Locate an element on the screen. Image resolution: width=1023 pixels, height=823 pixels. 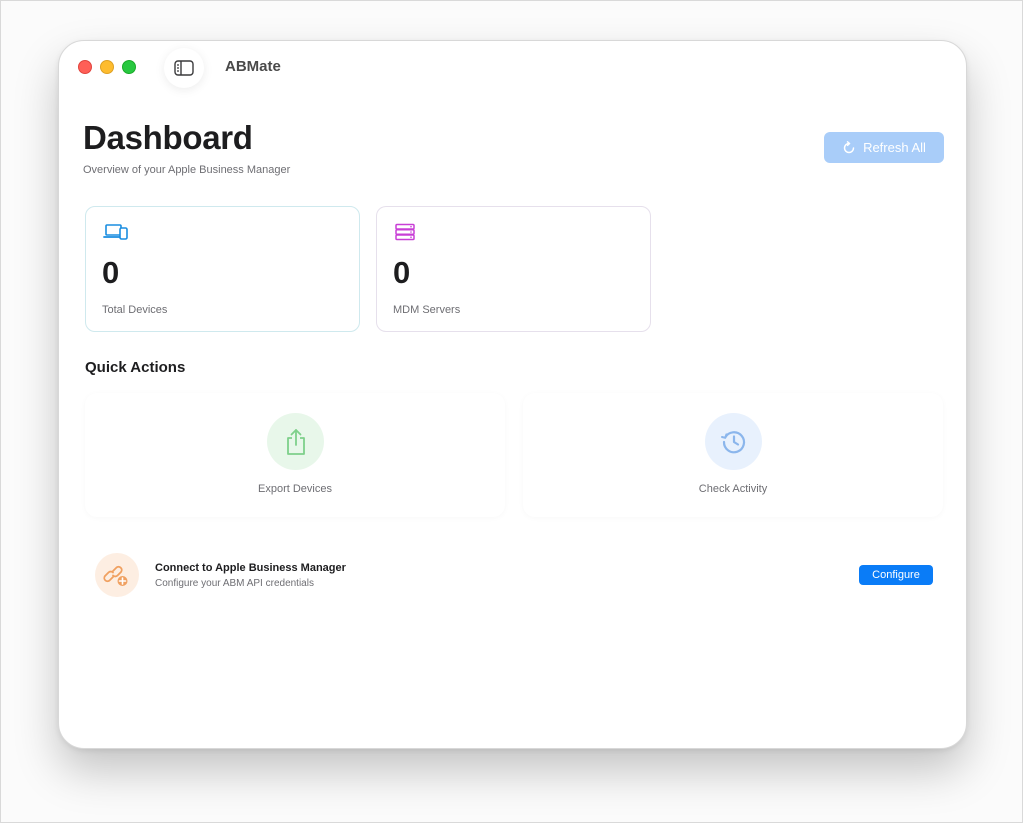
window-controls is located at coordinates (107, 67).